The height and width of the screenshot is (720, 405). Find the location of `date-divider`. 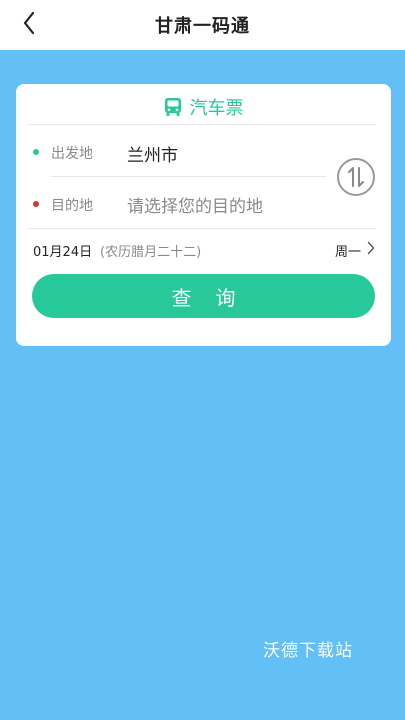

date-divider is located at coordinates (202, 228).